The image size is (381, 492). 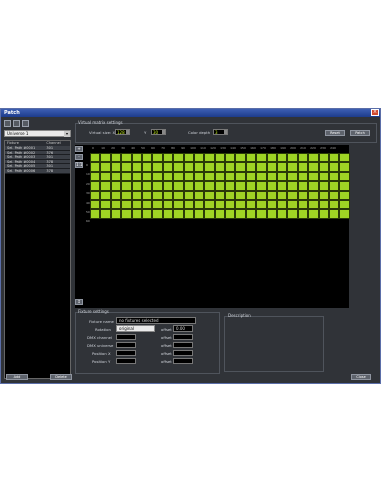 What do you see at coordinates (126, 345) in the screenshot?
I see `dmx-universe-input` at bounding box center [126, 345].